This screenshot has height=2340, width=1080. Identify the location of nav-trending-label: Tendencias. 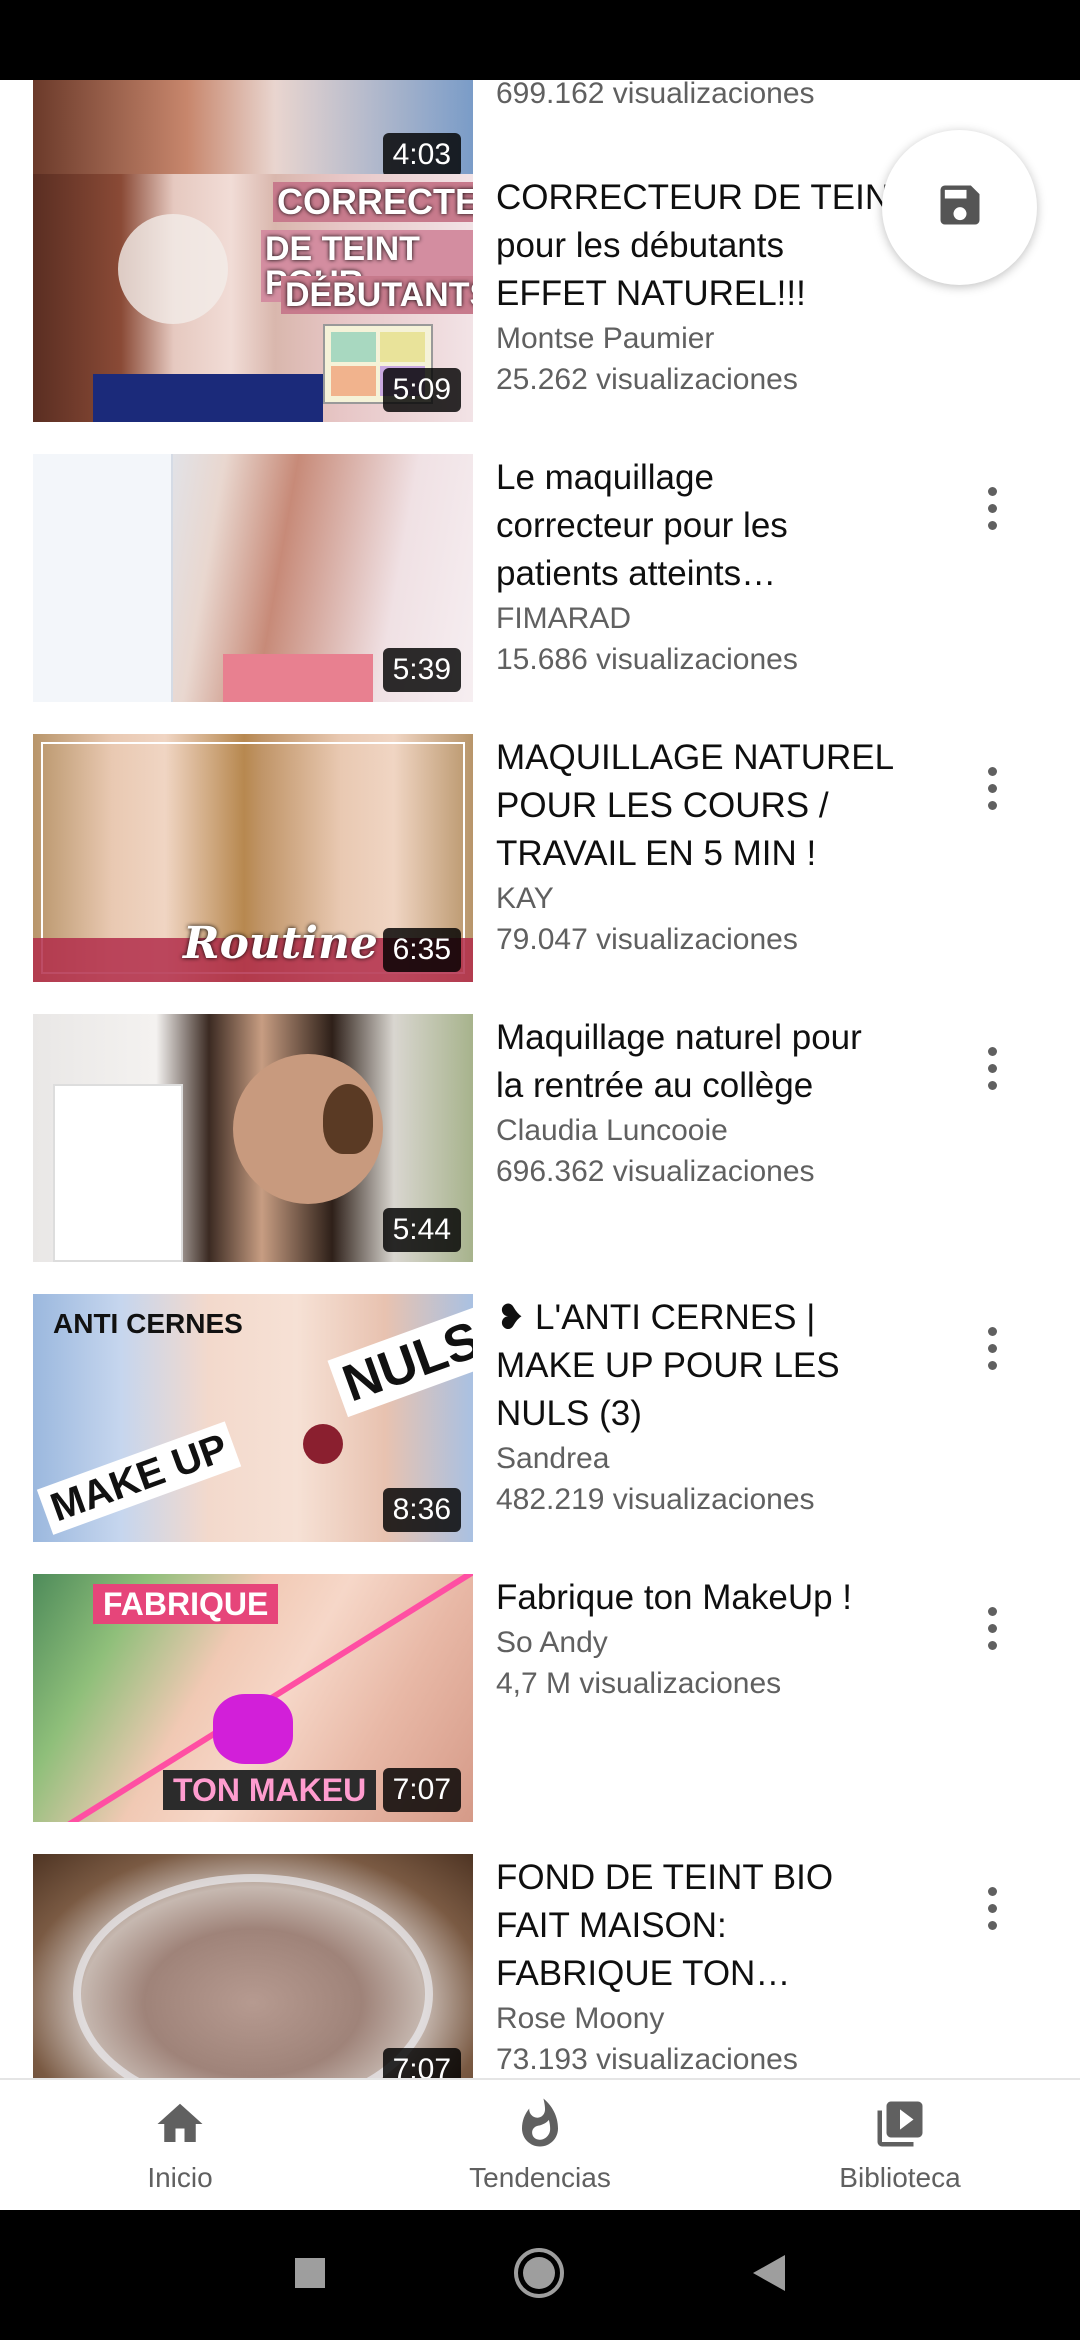
(540, 2177).